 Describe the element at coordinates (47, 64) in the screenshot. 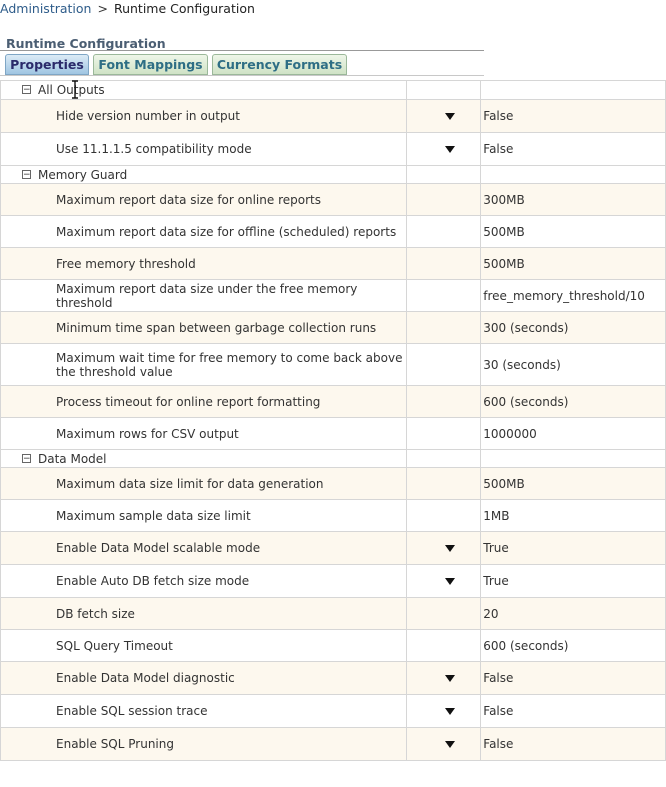

I see `tab-properties: Properties` at that location.